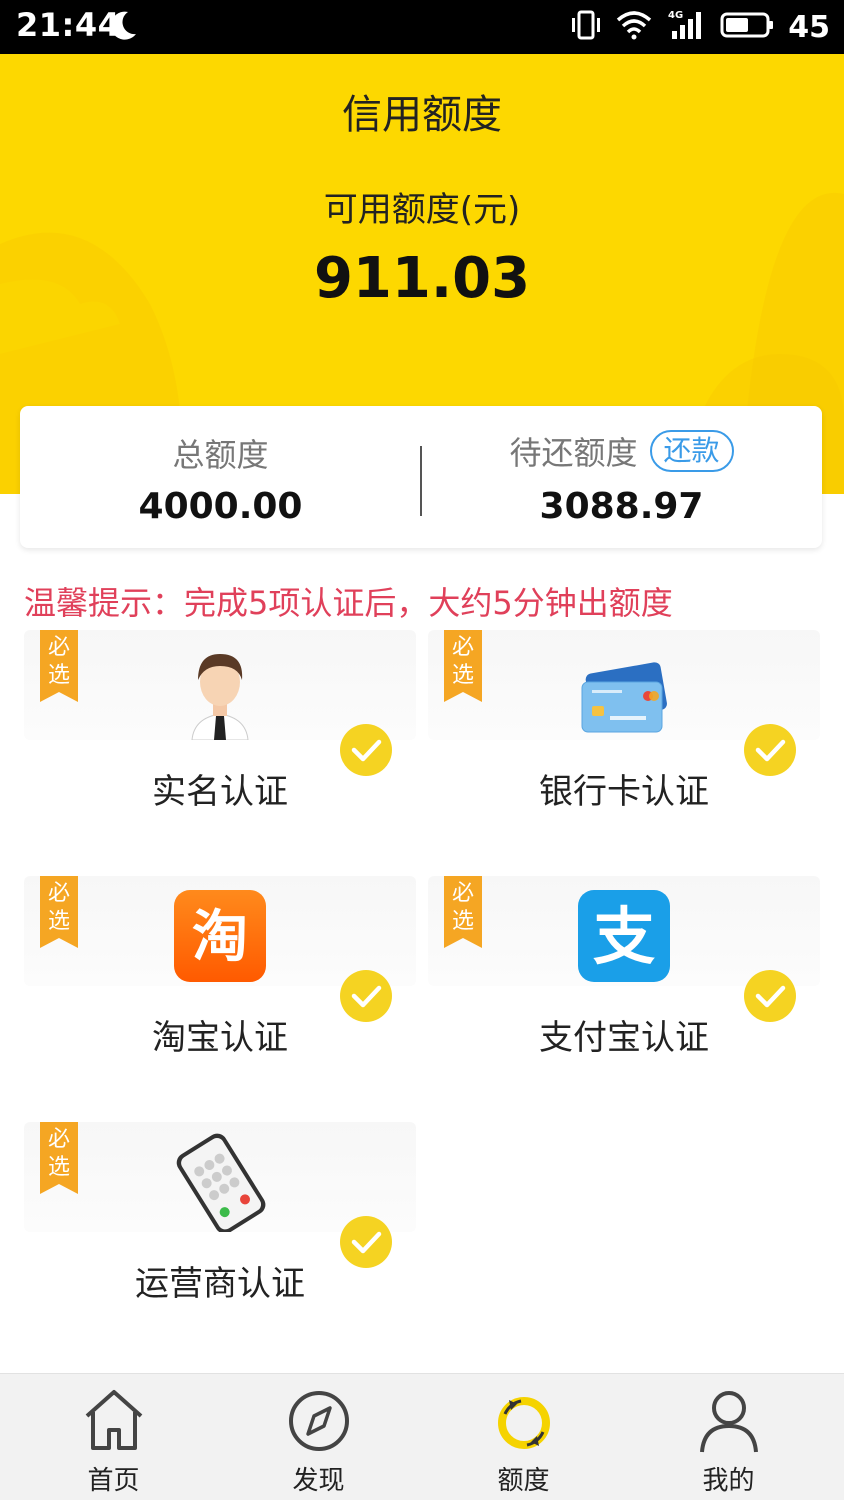 The width and height of the screenshot is (844, 1500). I want to click on auth-card-taobao: 必选 淘 淘宝认证, so click(220, 971).